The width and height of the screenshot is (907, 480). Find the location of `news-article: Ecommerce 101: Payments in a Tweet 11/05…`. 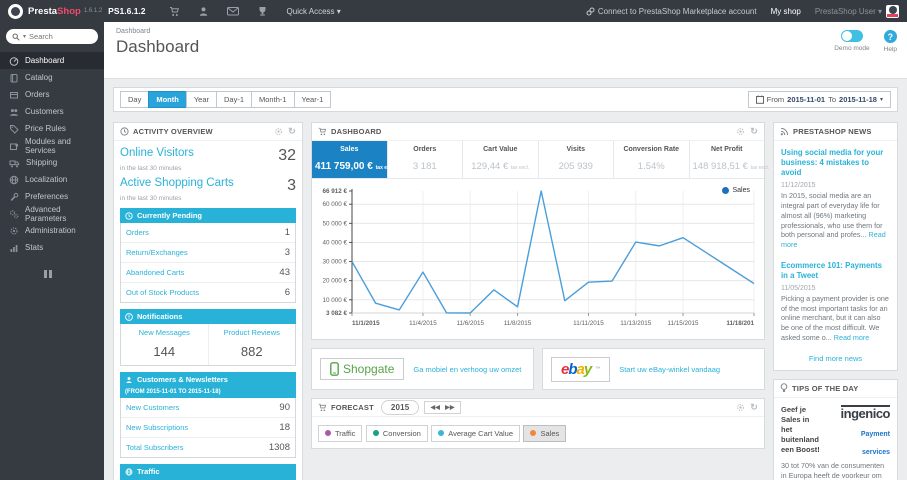

news-article: Ecommerce 101: Payments in a Tweet 11/05… is located at coordinates (835, 302).